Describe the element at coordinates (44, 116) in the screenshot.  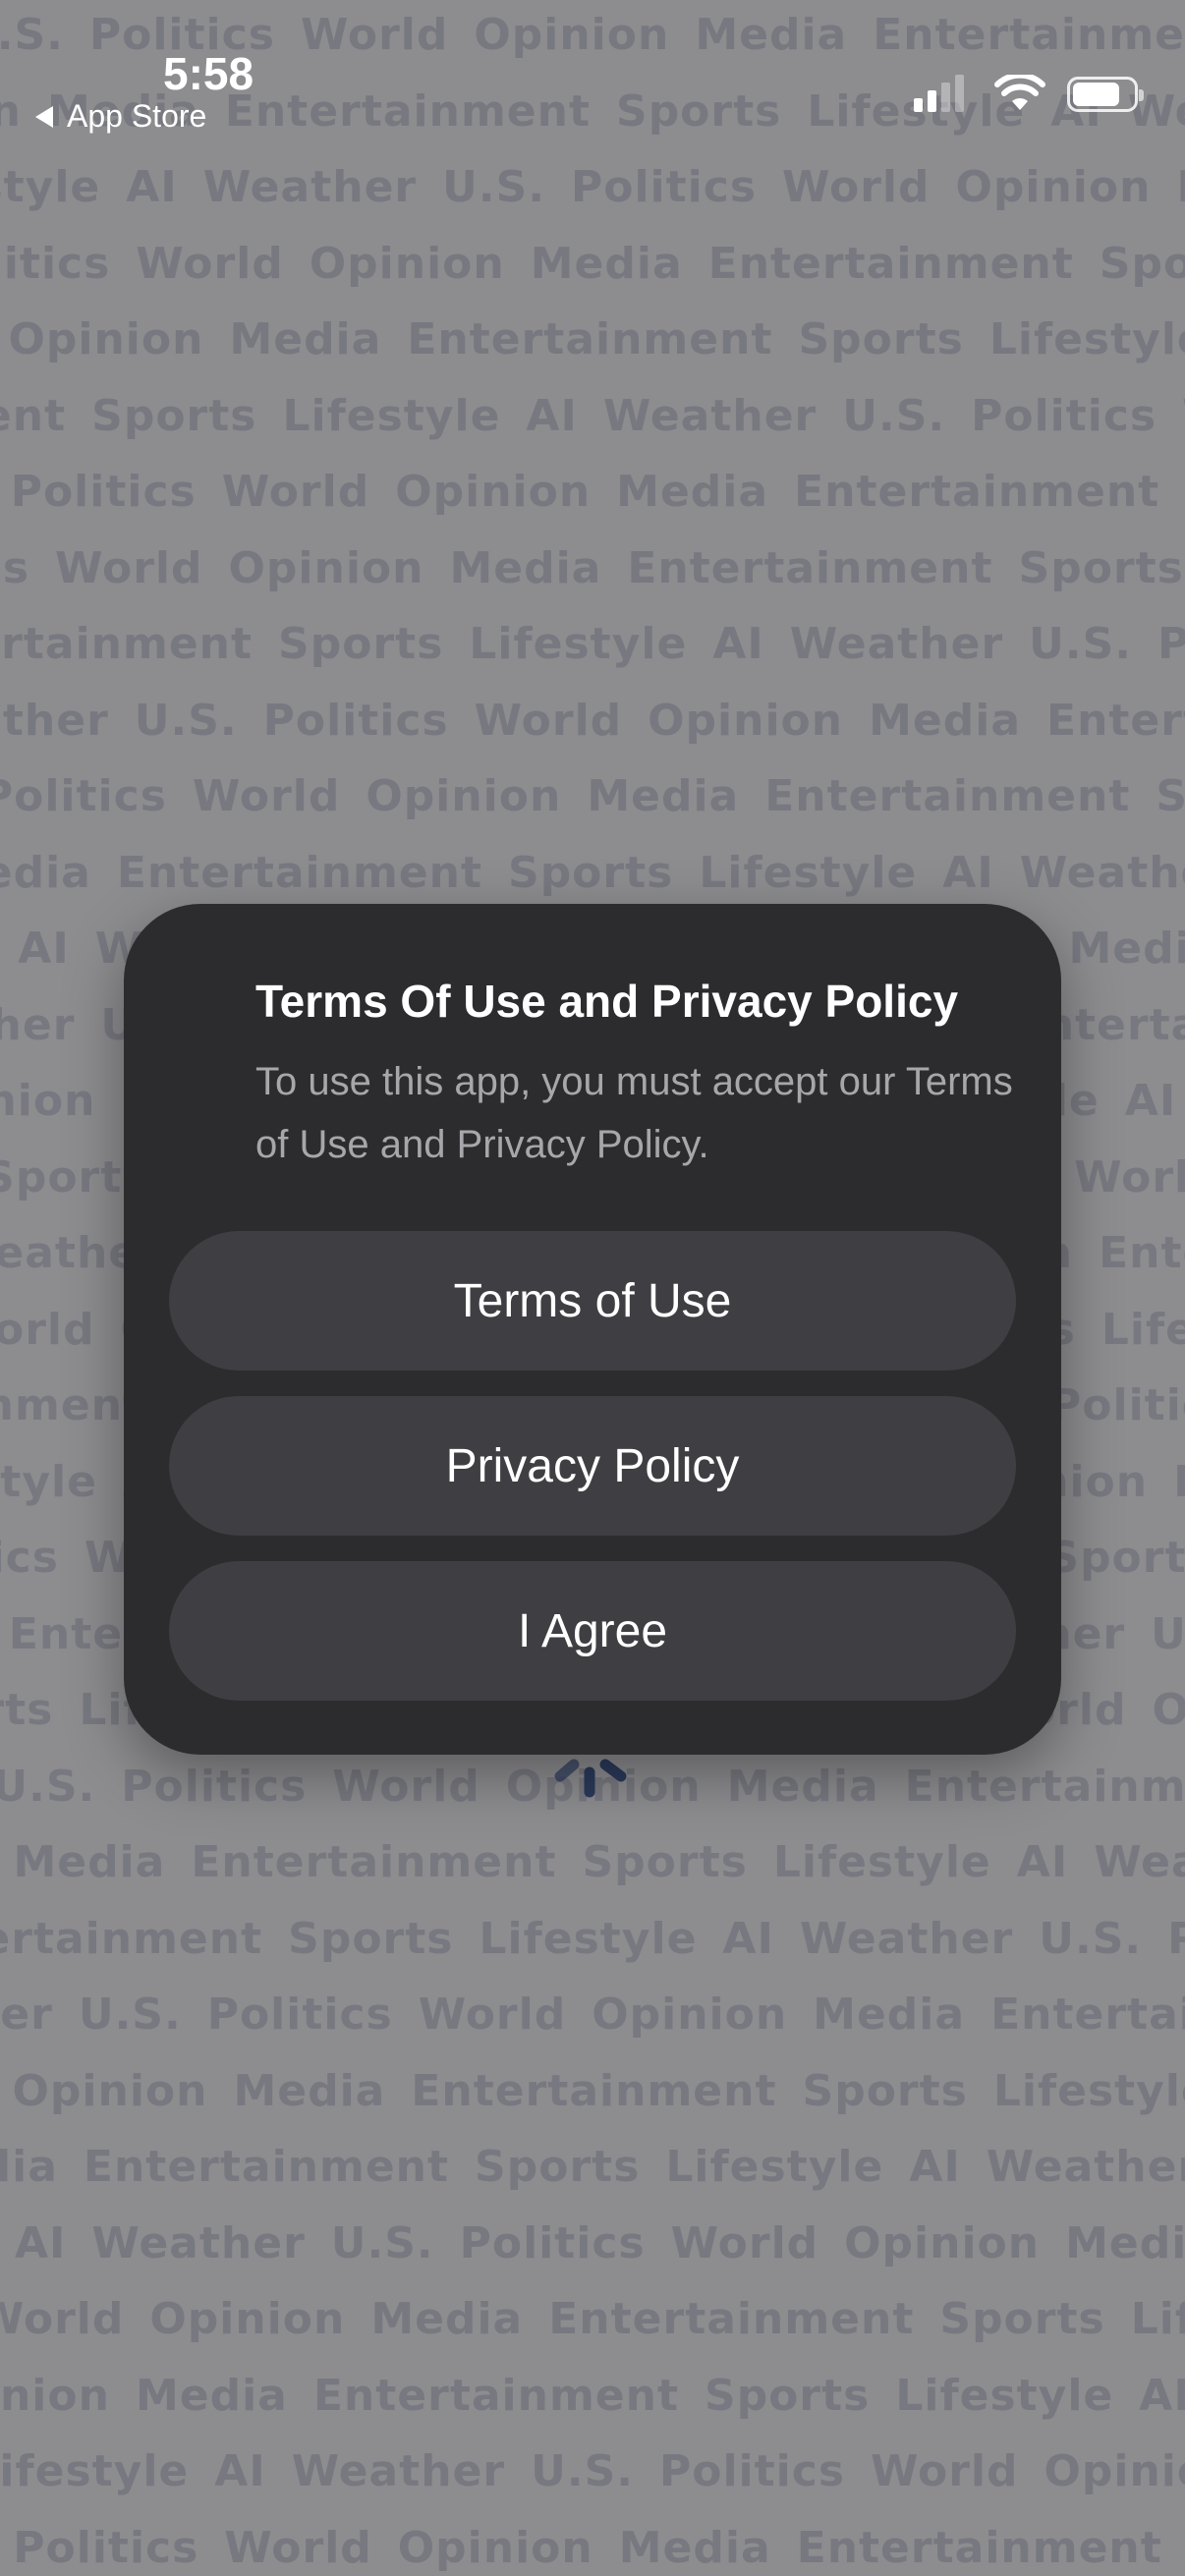
I see `back-arrow-icon` at that location.